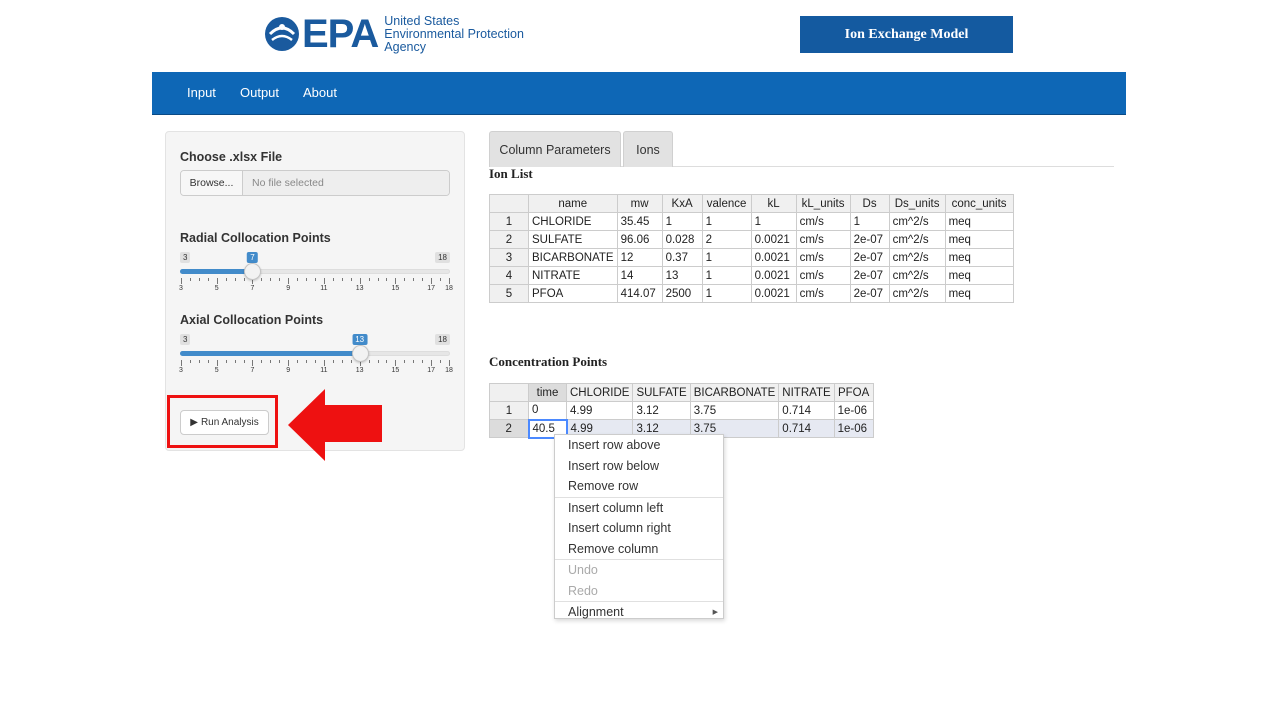 The width and height of the screenshot is (1280, 720). I want to click on menu-item-insert-column-left: Insert column left, so click(639, 508).